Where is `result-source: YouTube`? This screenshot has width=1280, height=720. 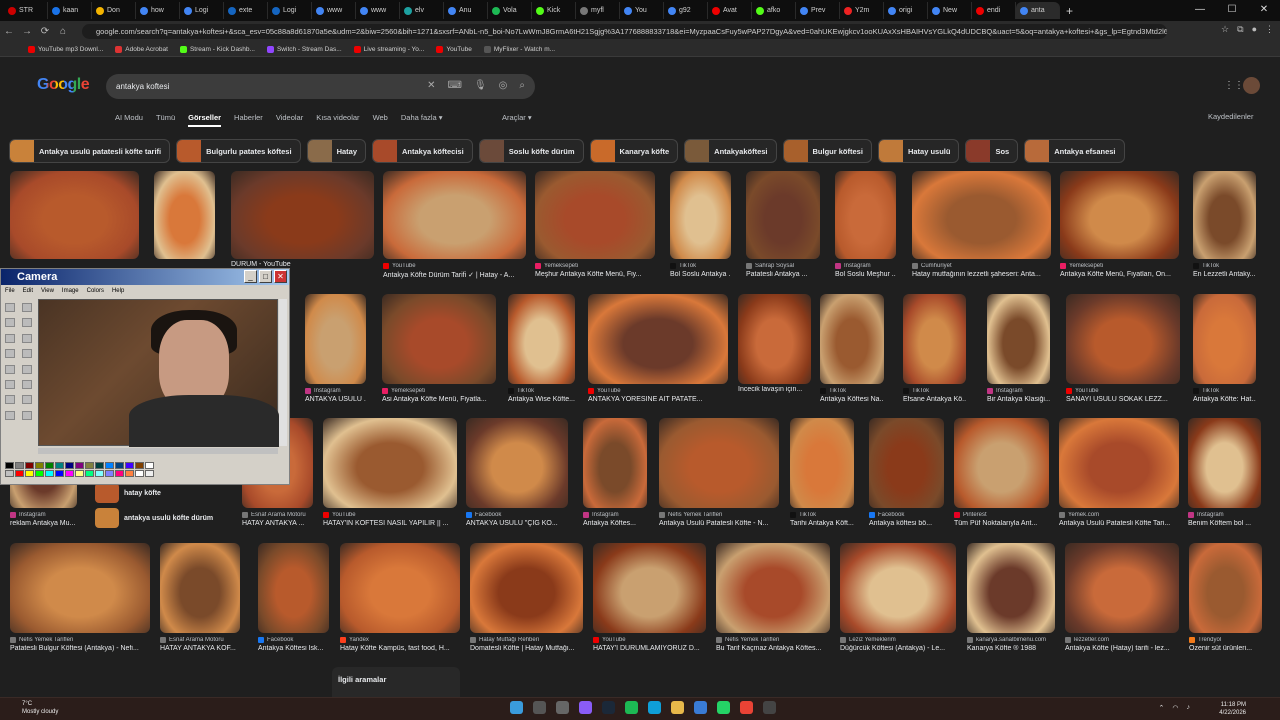
result-source: YouTube is located at coordinates (649, 640).